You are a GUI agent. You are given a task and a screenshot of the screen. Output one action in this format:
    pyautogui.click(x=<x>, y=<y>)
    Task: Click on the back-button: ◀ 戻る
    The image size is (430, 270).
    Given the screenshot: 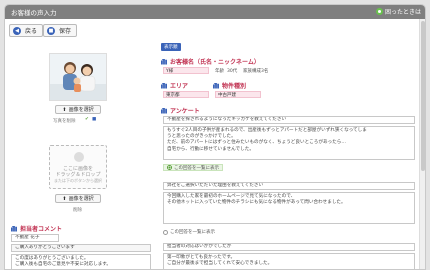 What is the action you would take?
    pyautogui.click(x=26, y=30)
    